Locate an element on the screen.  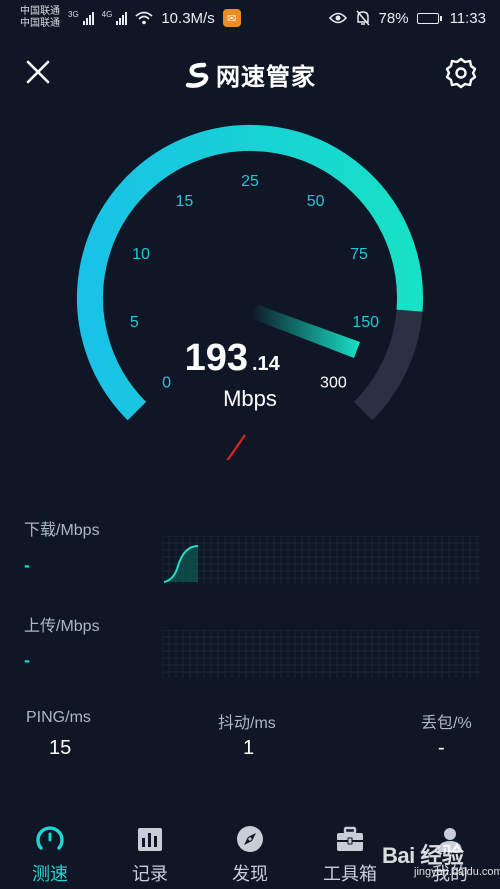
network-type-1: 3G is located at coordinates (73, 14).